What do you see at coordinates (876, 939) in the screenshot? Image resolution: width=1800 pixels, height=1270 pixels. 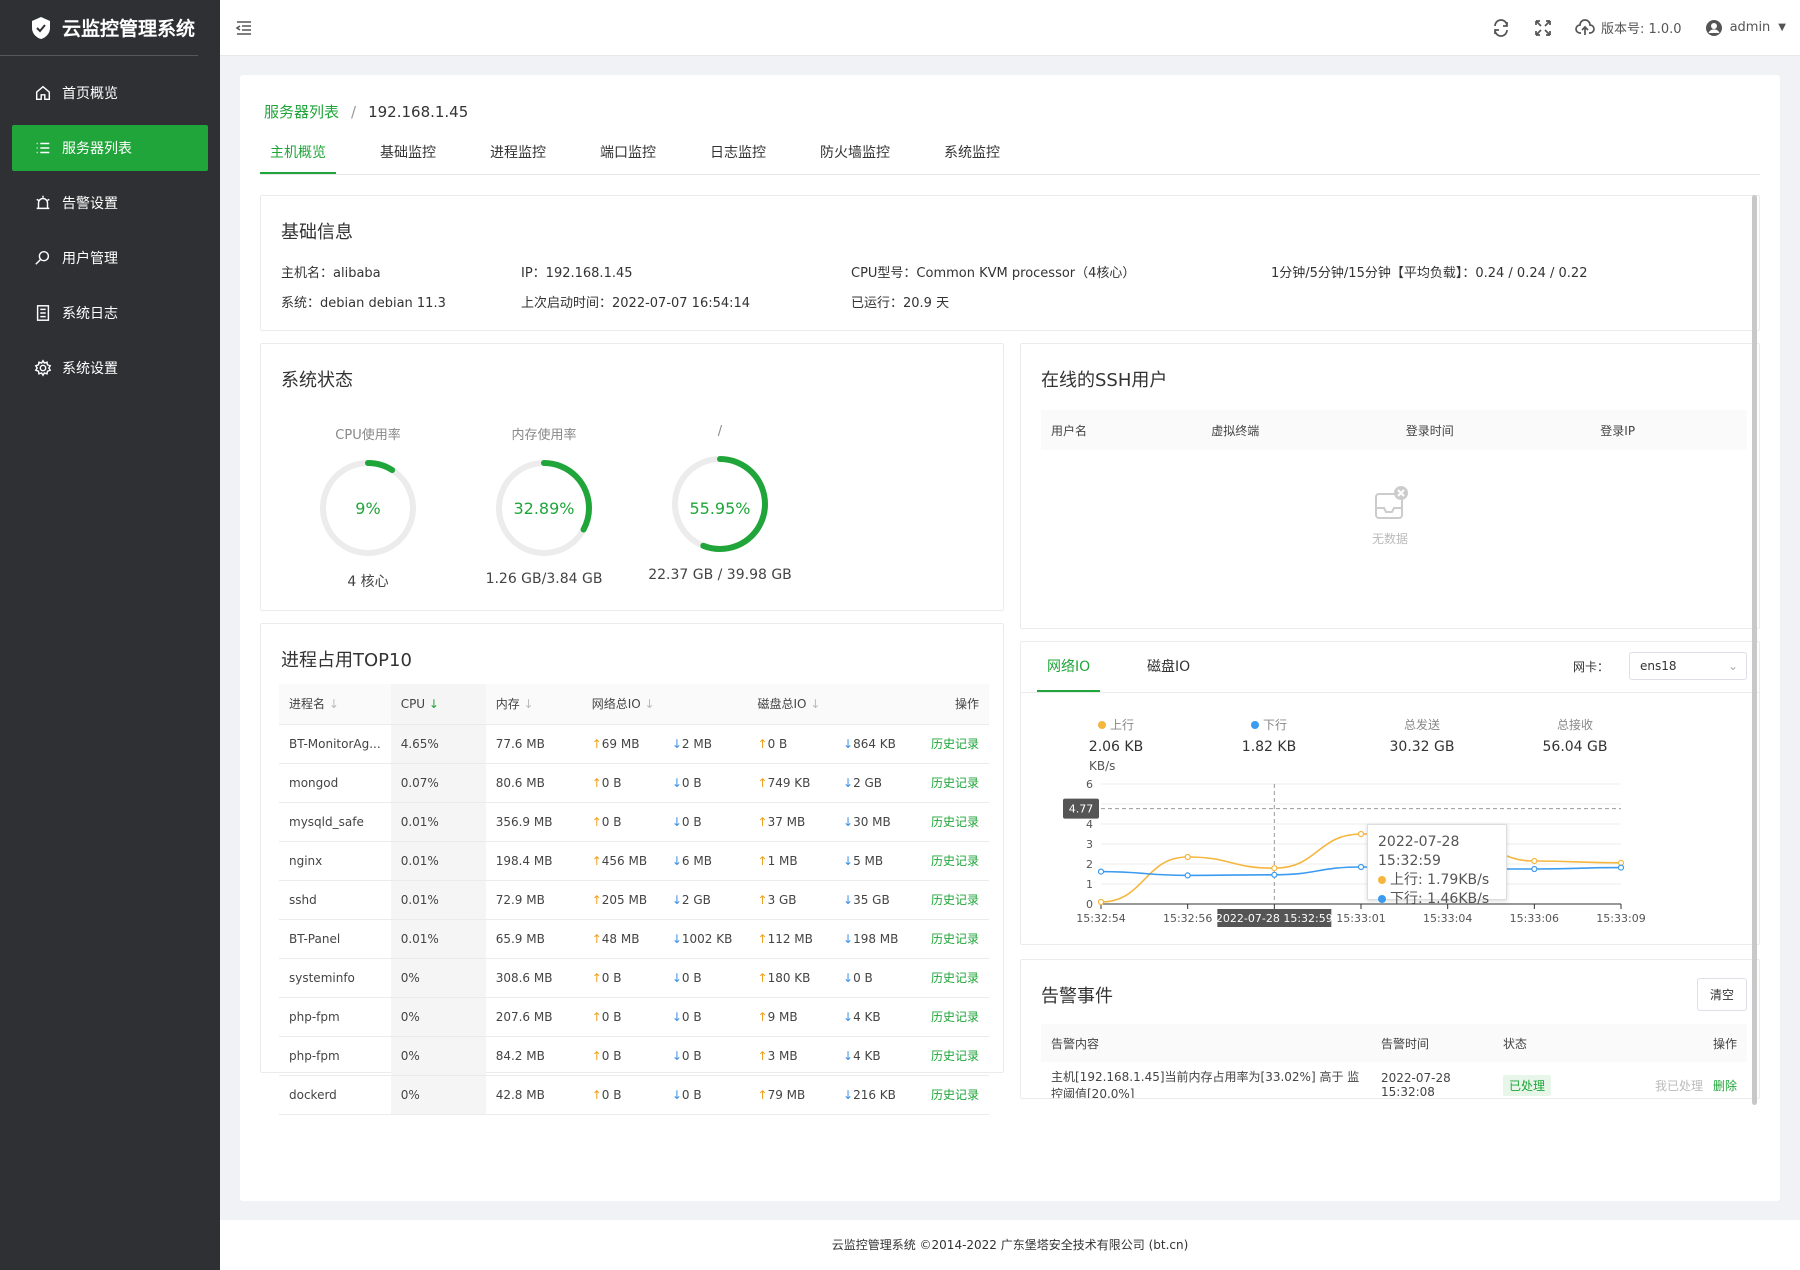 I see `proc-disk-down: ↓198 MB` at bounding box center [876, 939].